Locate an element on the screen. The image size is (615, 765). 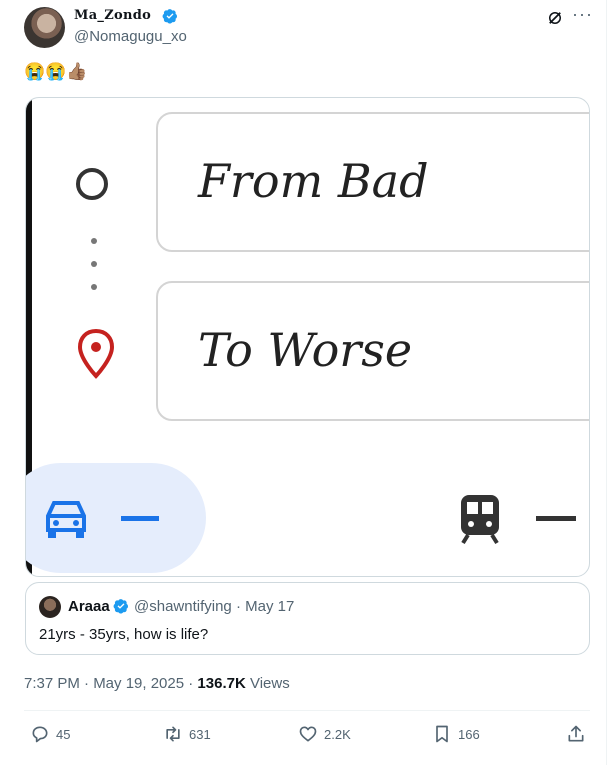
tweet-text: 😭😭👍🏽 is located at coordinates (56, 71).